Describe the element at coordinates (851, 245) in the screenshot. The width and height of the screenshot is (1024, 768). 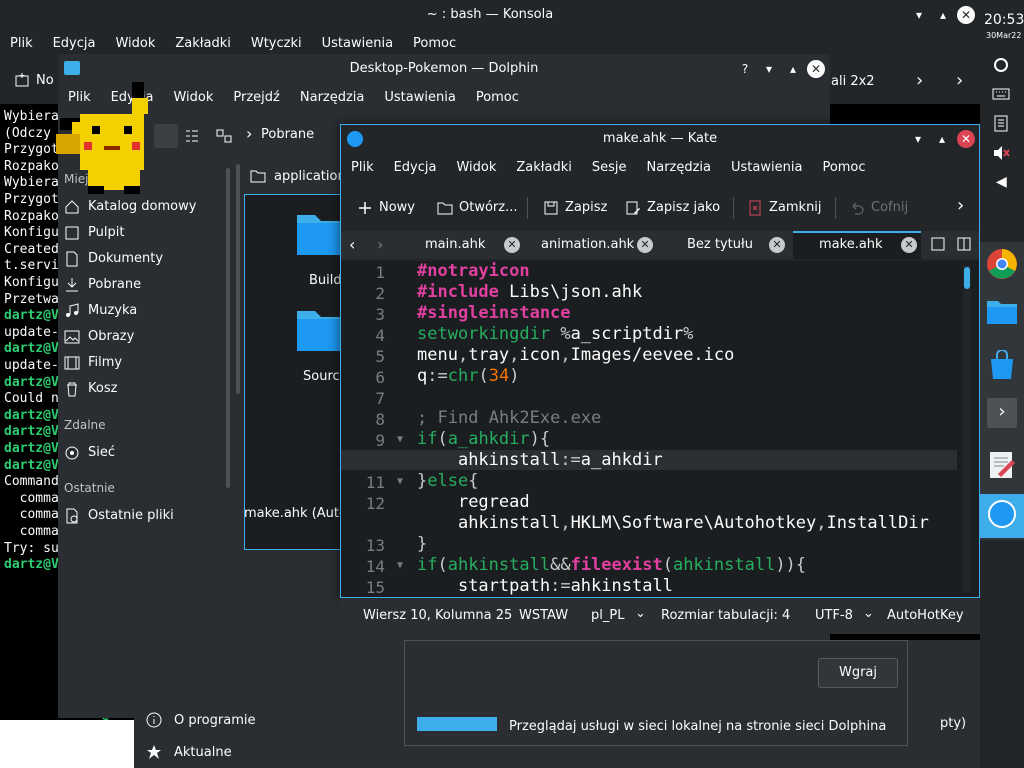
I see `tab-make: make.ahk` at that location.